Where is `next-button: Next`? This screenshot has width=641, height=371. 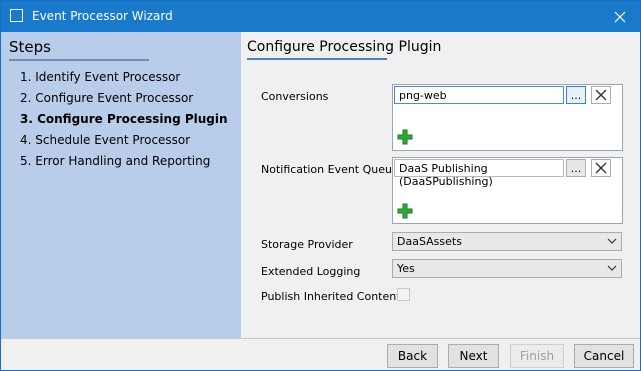 next-button: Next is located at coordinates (473, 356).